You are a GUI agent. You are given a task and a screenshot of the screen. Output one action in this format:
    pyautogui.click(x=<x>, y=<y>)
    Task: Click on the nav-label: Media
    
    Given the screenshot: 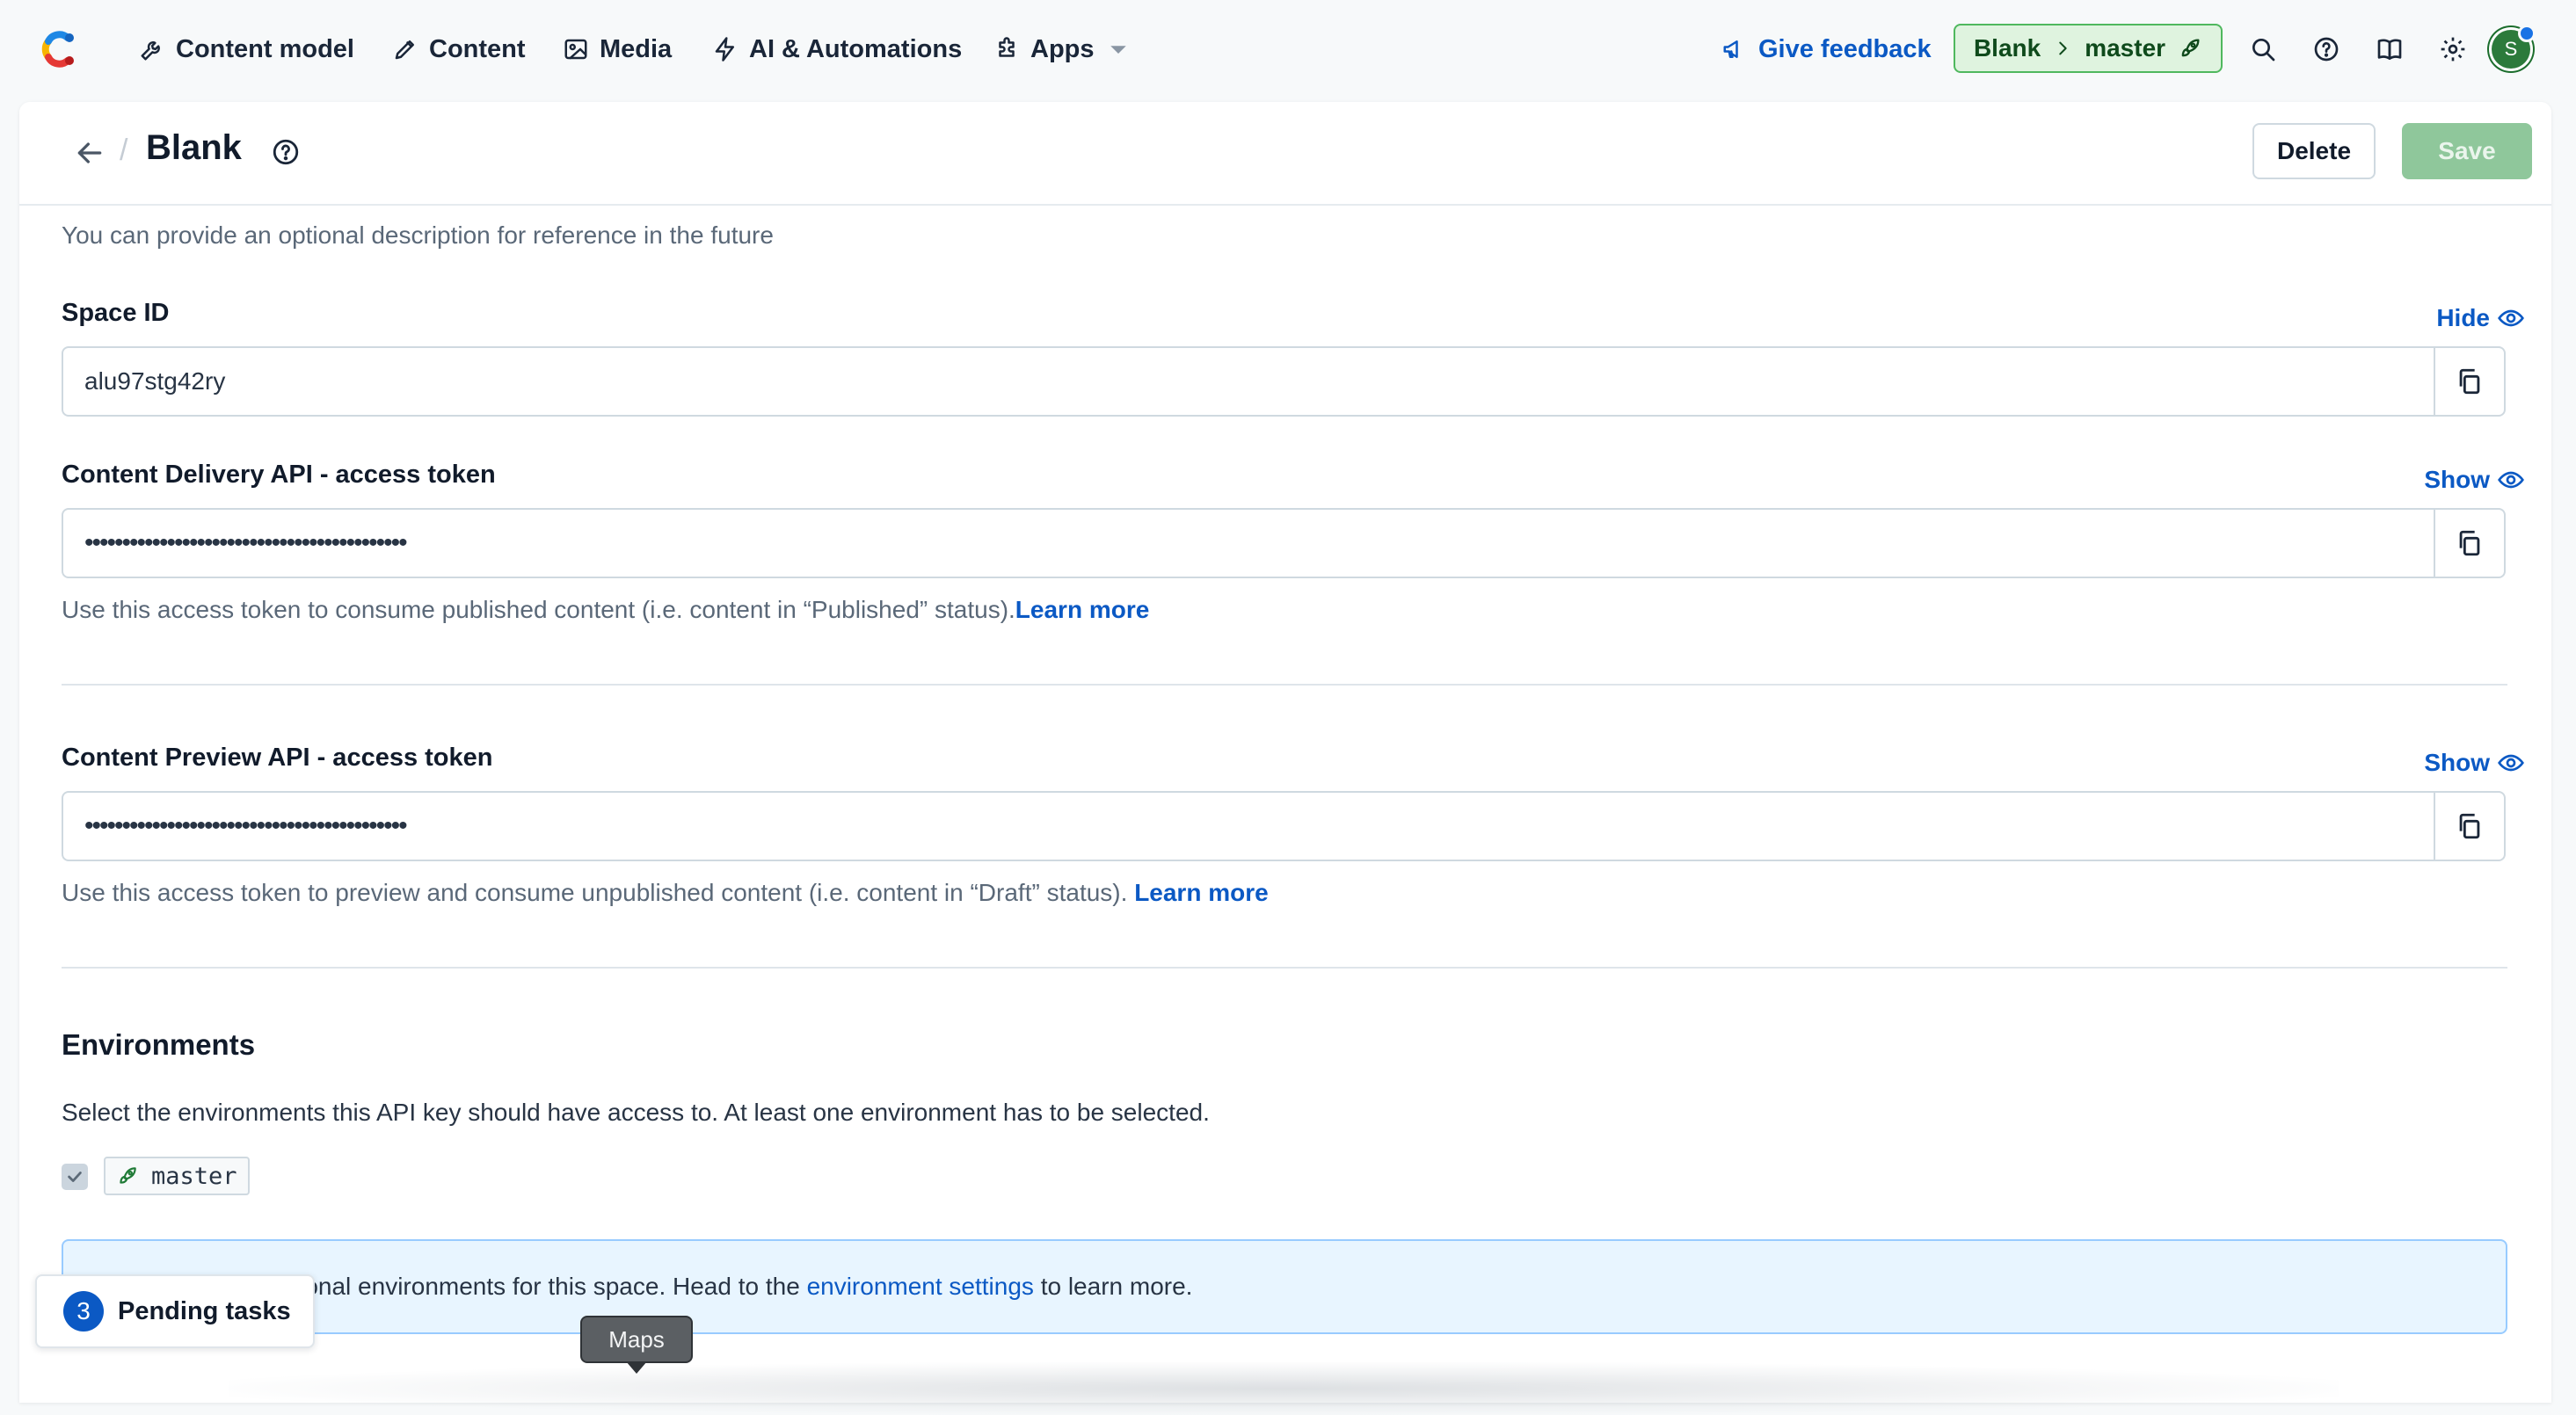 What is the action you would take?
    pyautogui.click(x=636, y=49)
    